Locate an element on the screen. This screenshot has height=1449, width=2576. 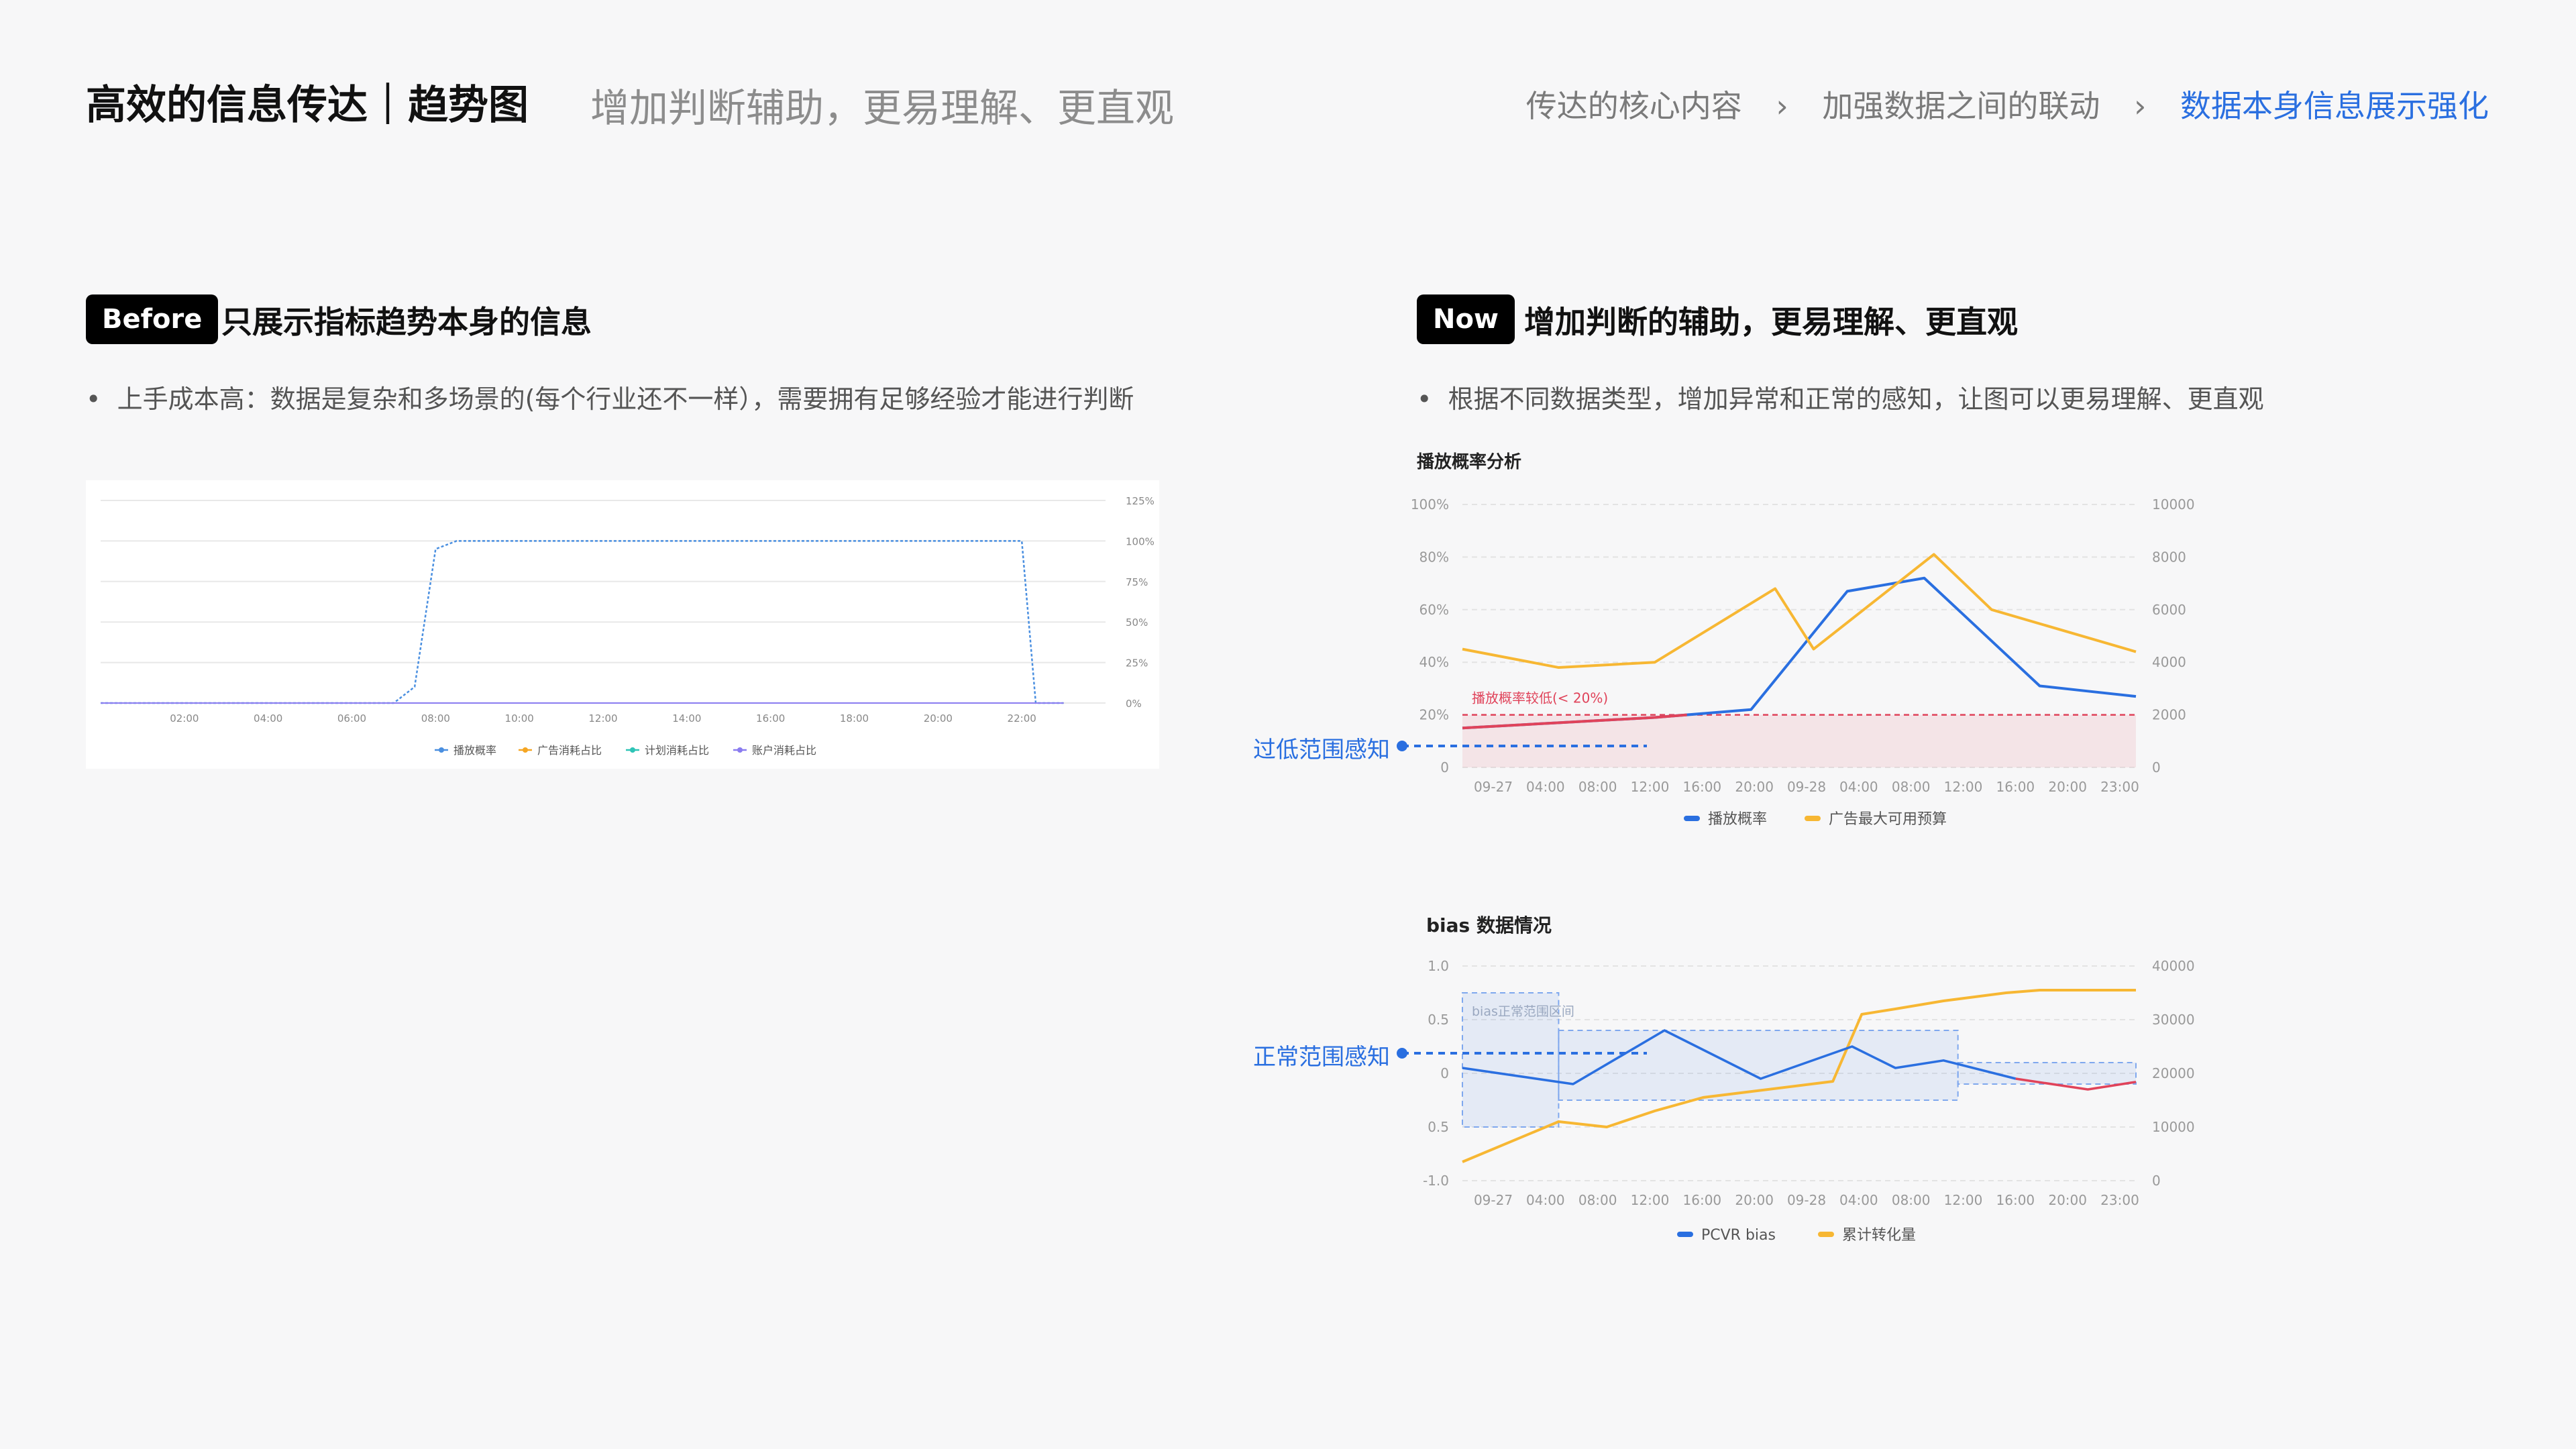
y-right-tick-label: 6000 is located at coordinates (2169, 610).